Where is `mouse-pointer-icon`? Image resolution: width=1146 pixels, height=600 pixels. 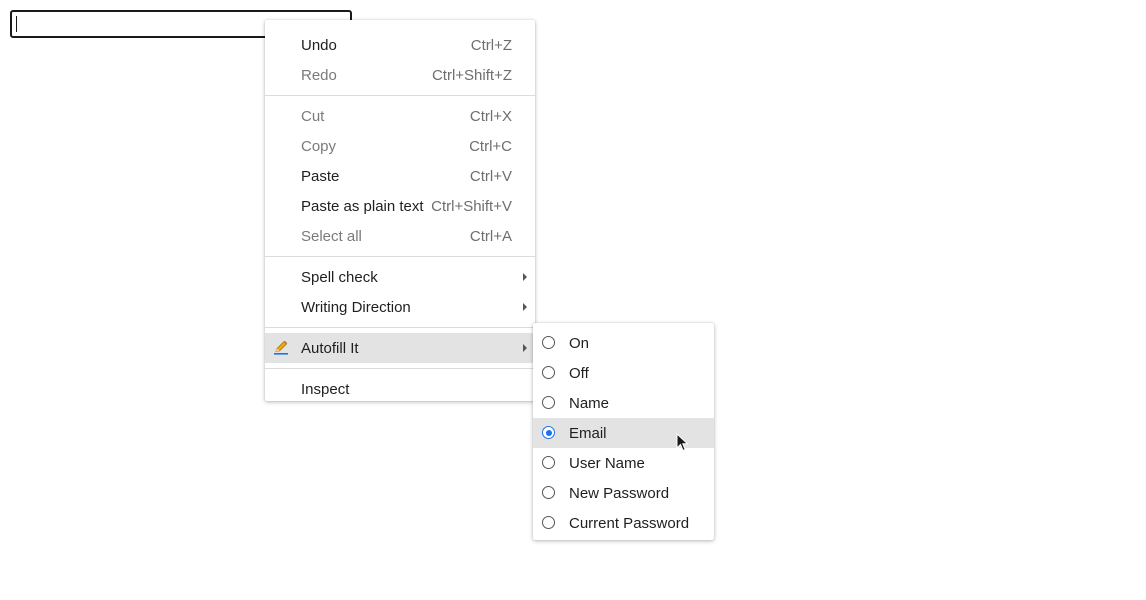 mouse-pointer-icon is located at coordinates (682, 442).